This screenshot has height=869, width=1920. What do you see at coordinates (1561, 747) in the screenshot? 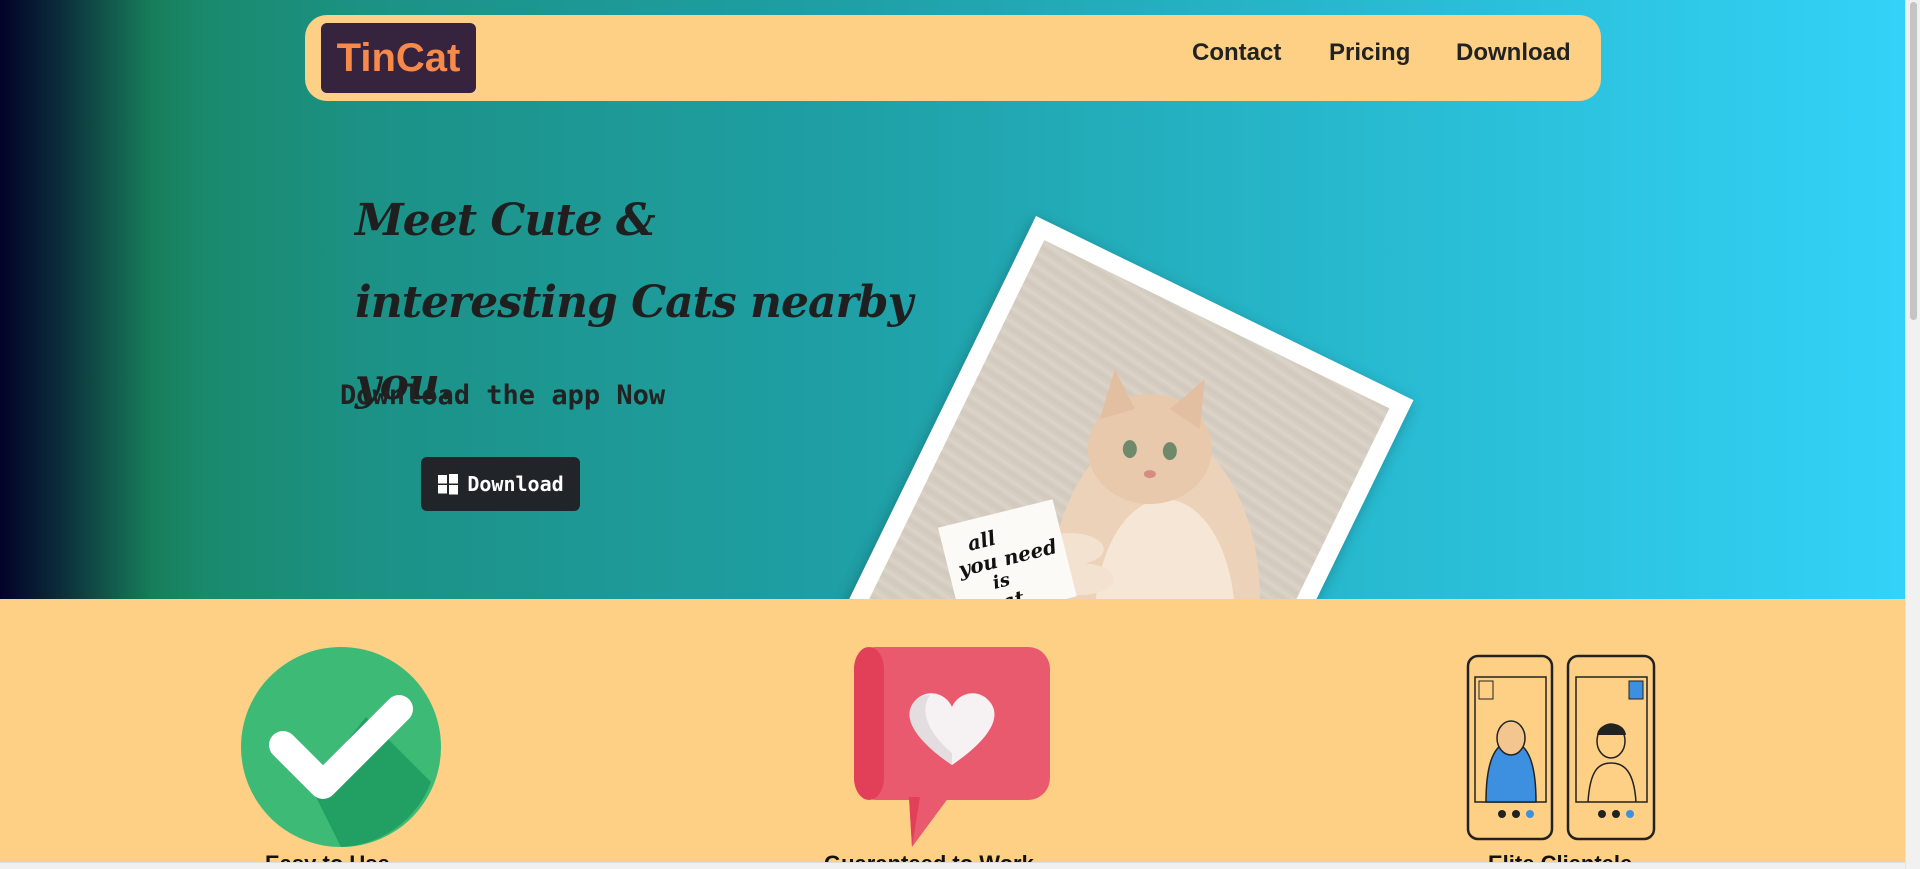
I see `video-call-phones-icon` at bounding box center [1561, 747].